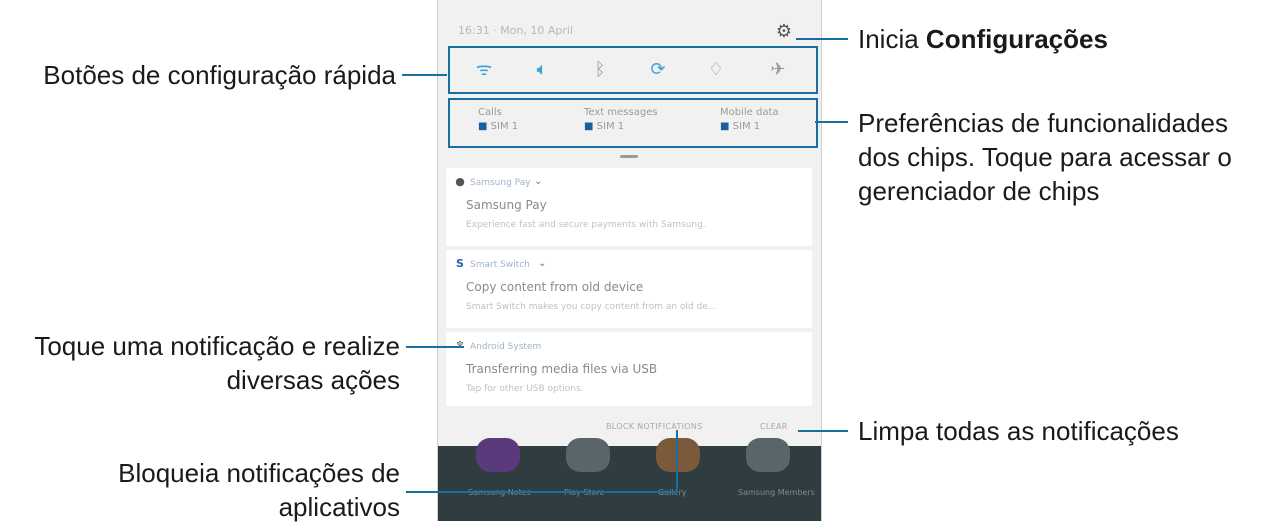  I want to click on clear-button: CLEAR, so click(774, 426).